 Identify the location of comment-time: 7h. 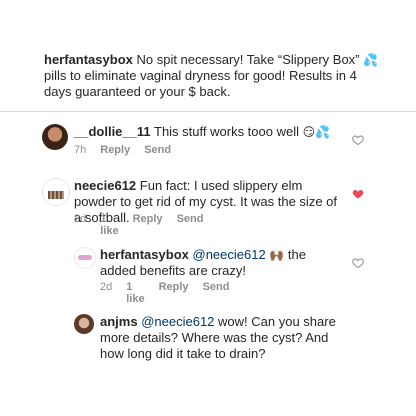
(80, 150).